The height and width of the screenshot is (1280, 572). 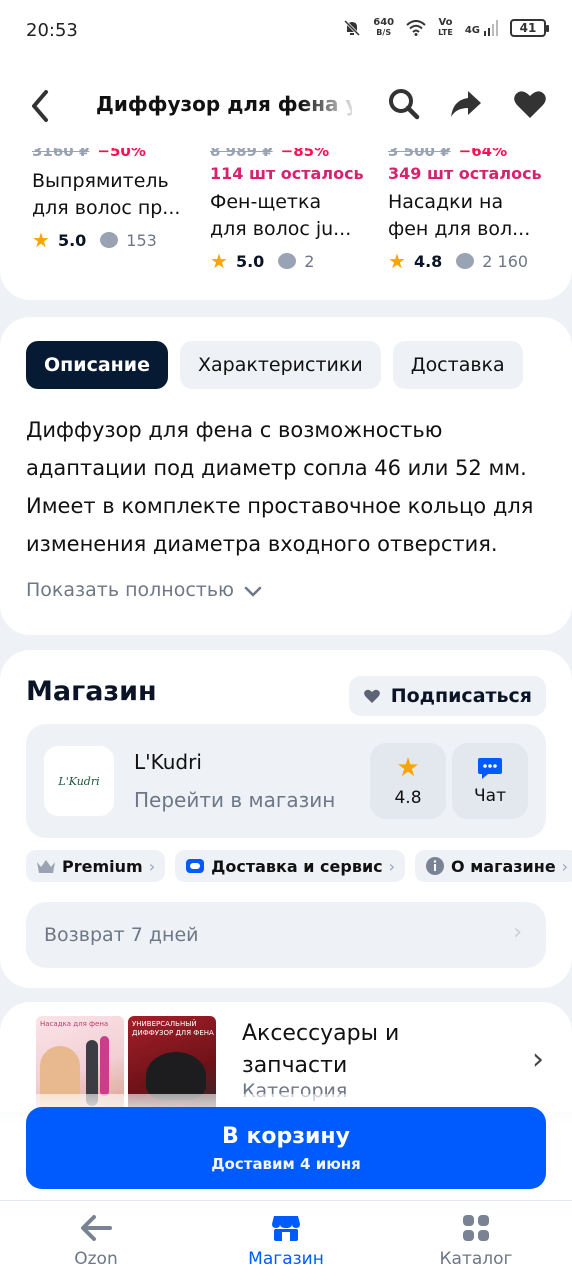 I want to click on favorite-heart-icon, so click(x=530, y=104).